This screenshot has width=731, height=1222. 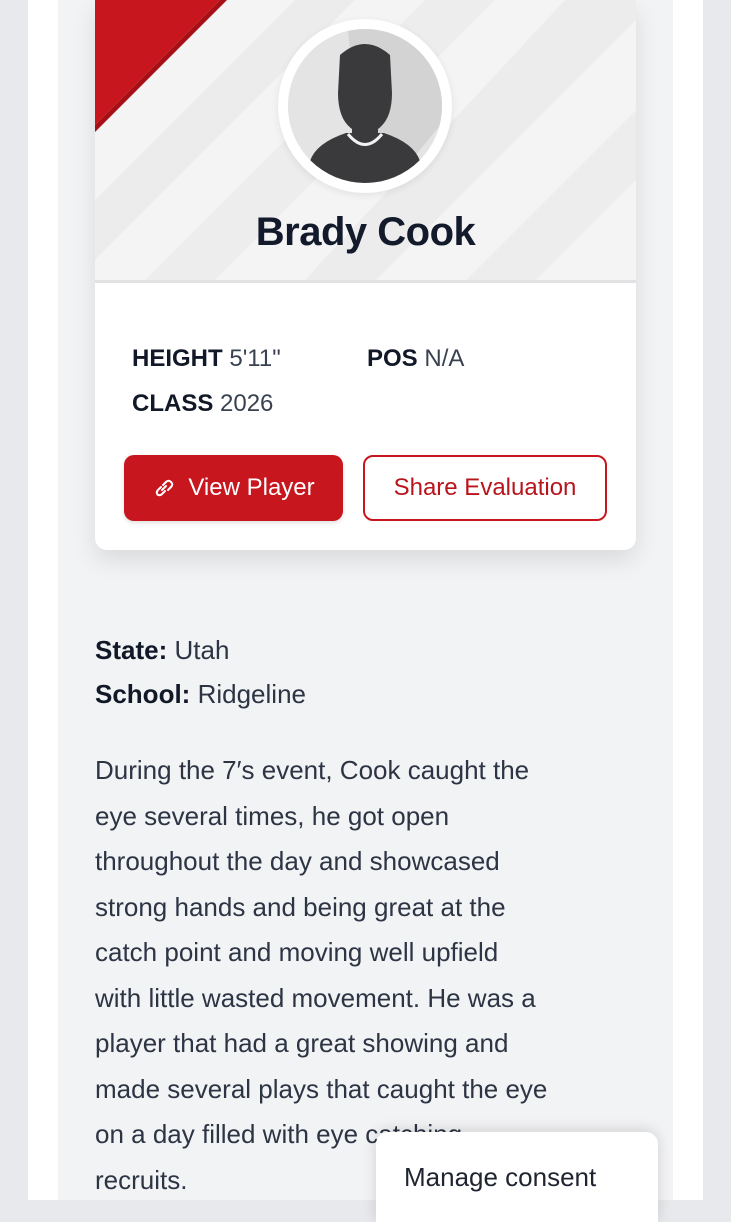 What do you see at coordinates (255, 358) in the screenshot?
I see `stat-height-value: 5'11"` at bounding box center [255, 358].